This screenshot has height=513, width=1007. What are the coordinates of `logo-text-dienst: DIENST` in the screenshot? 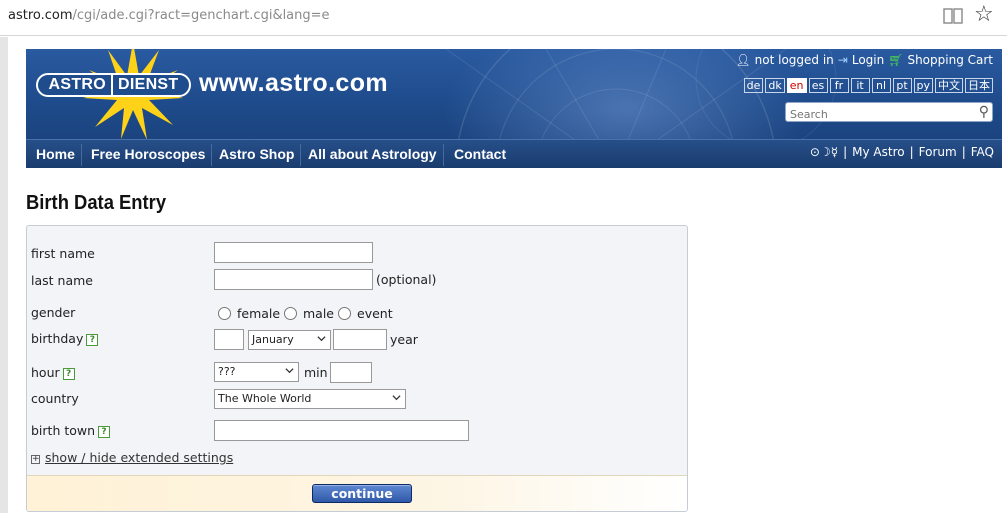 It's located at (148, 84).